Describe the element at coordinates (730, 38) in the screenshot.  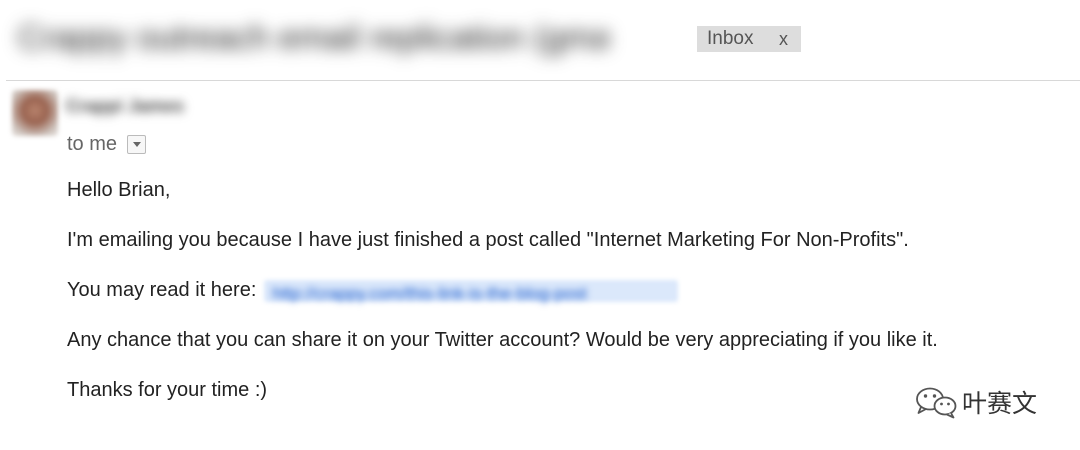
I see `label-text: Inbox` at that location.